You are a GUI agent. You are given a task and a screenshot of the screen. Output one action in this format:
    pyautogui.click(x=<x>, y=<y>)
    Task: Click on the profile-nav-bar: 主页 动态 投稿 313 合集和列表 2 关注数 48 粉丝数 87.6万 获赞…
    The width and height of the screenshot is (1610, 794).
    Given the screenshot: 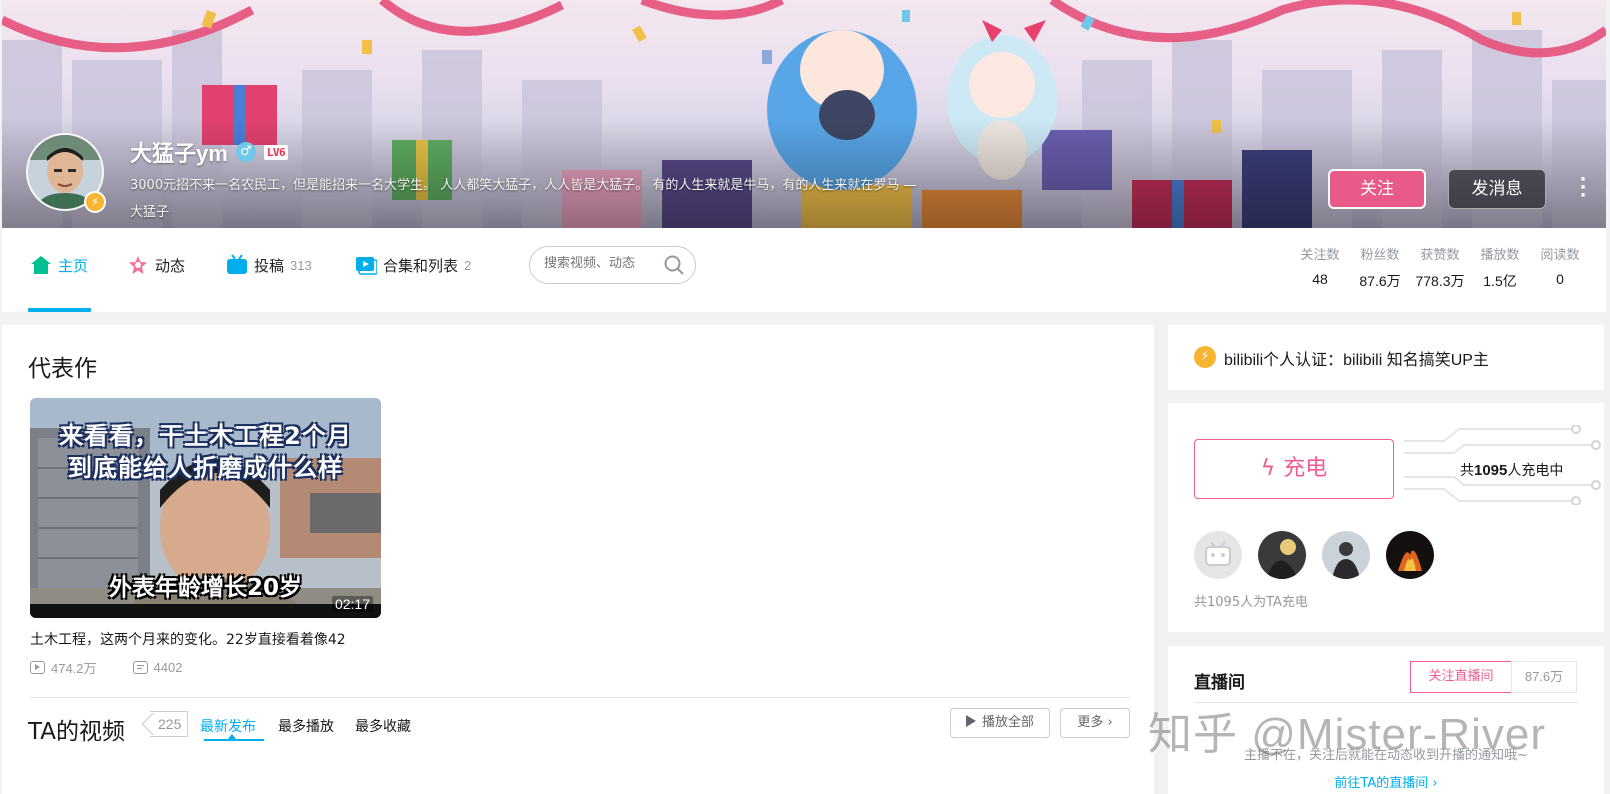 What is the action you would take?
    pyautogui.click(x=804, y=270)
    